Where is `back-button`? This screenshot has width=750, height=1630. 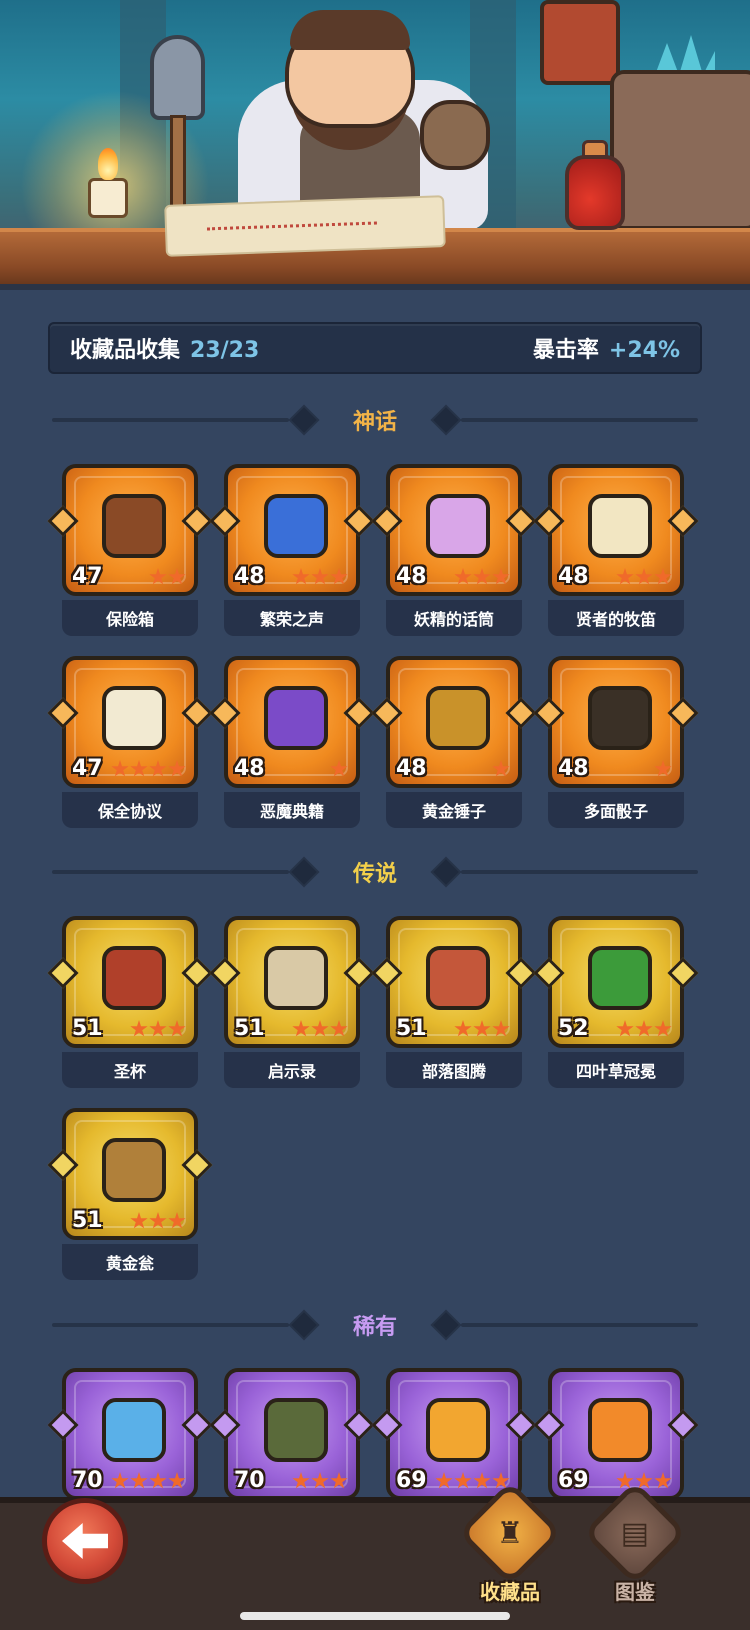 back-button is located at coordinates (85, 1541).